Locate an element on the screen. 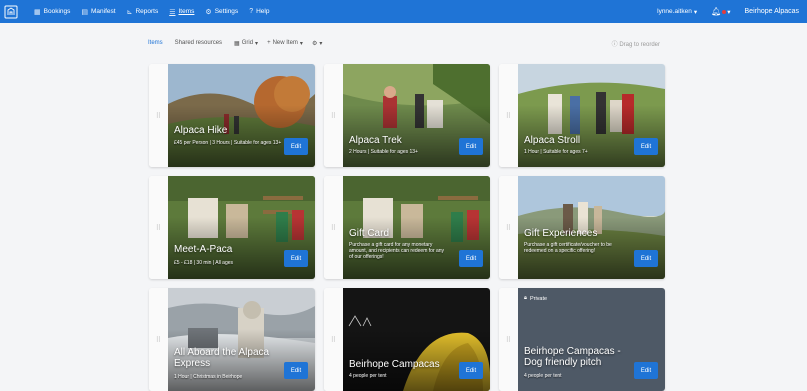 The height and width of the screenshot is (391, 807). item-title: Gift Card is located at coordinates (369, 233).